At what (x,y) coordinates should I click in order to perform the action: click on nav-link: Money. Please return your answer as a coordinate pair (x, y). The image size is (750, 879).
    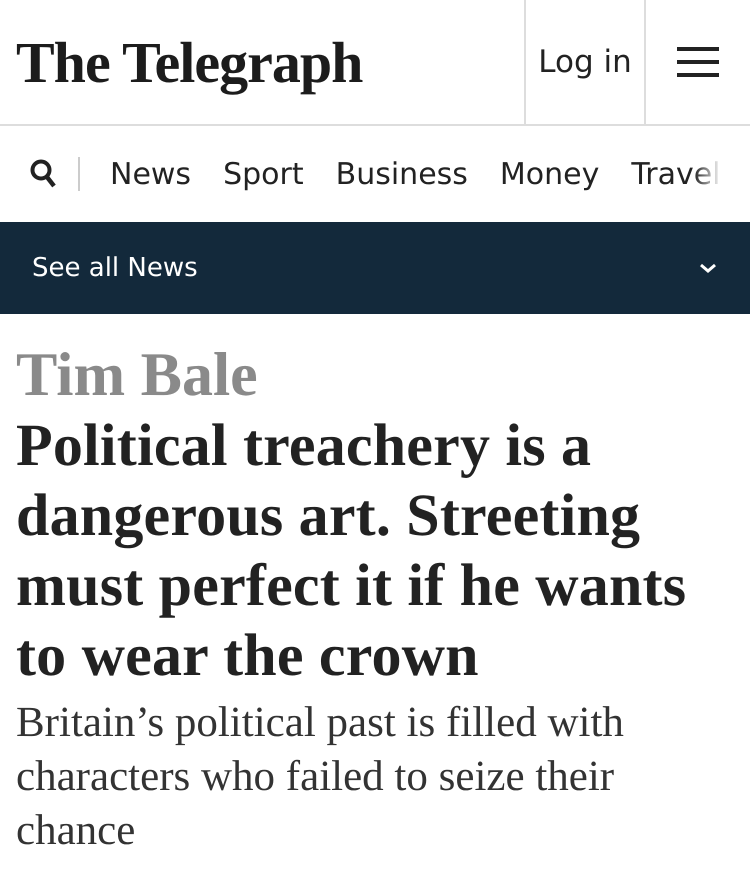
    Looking at the image, I should click on (550, 174).